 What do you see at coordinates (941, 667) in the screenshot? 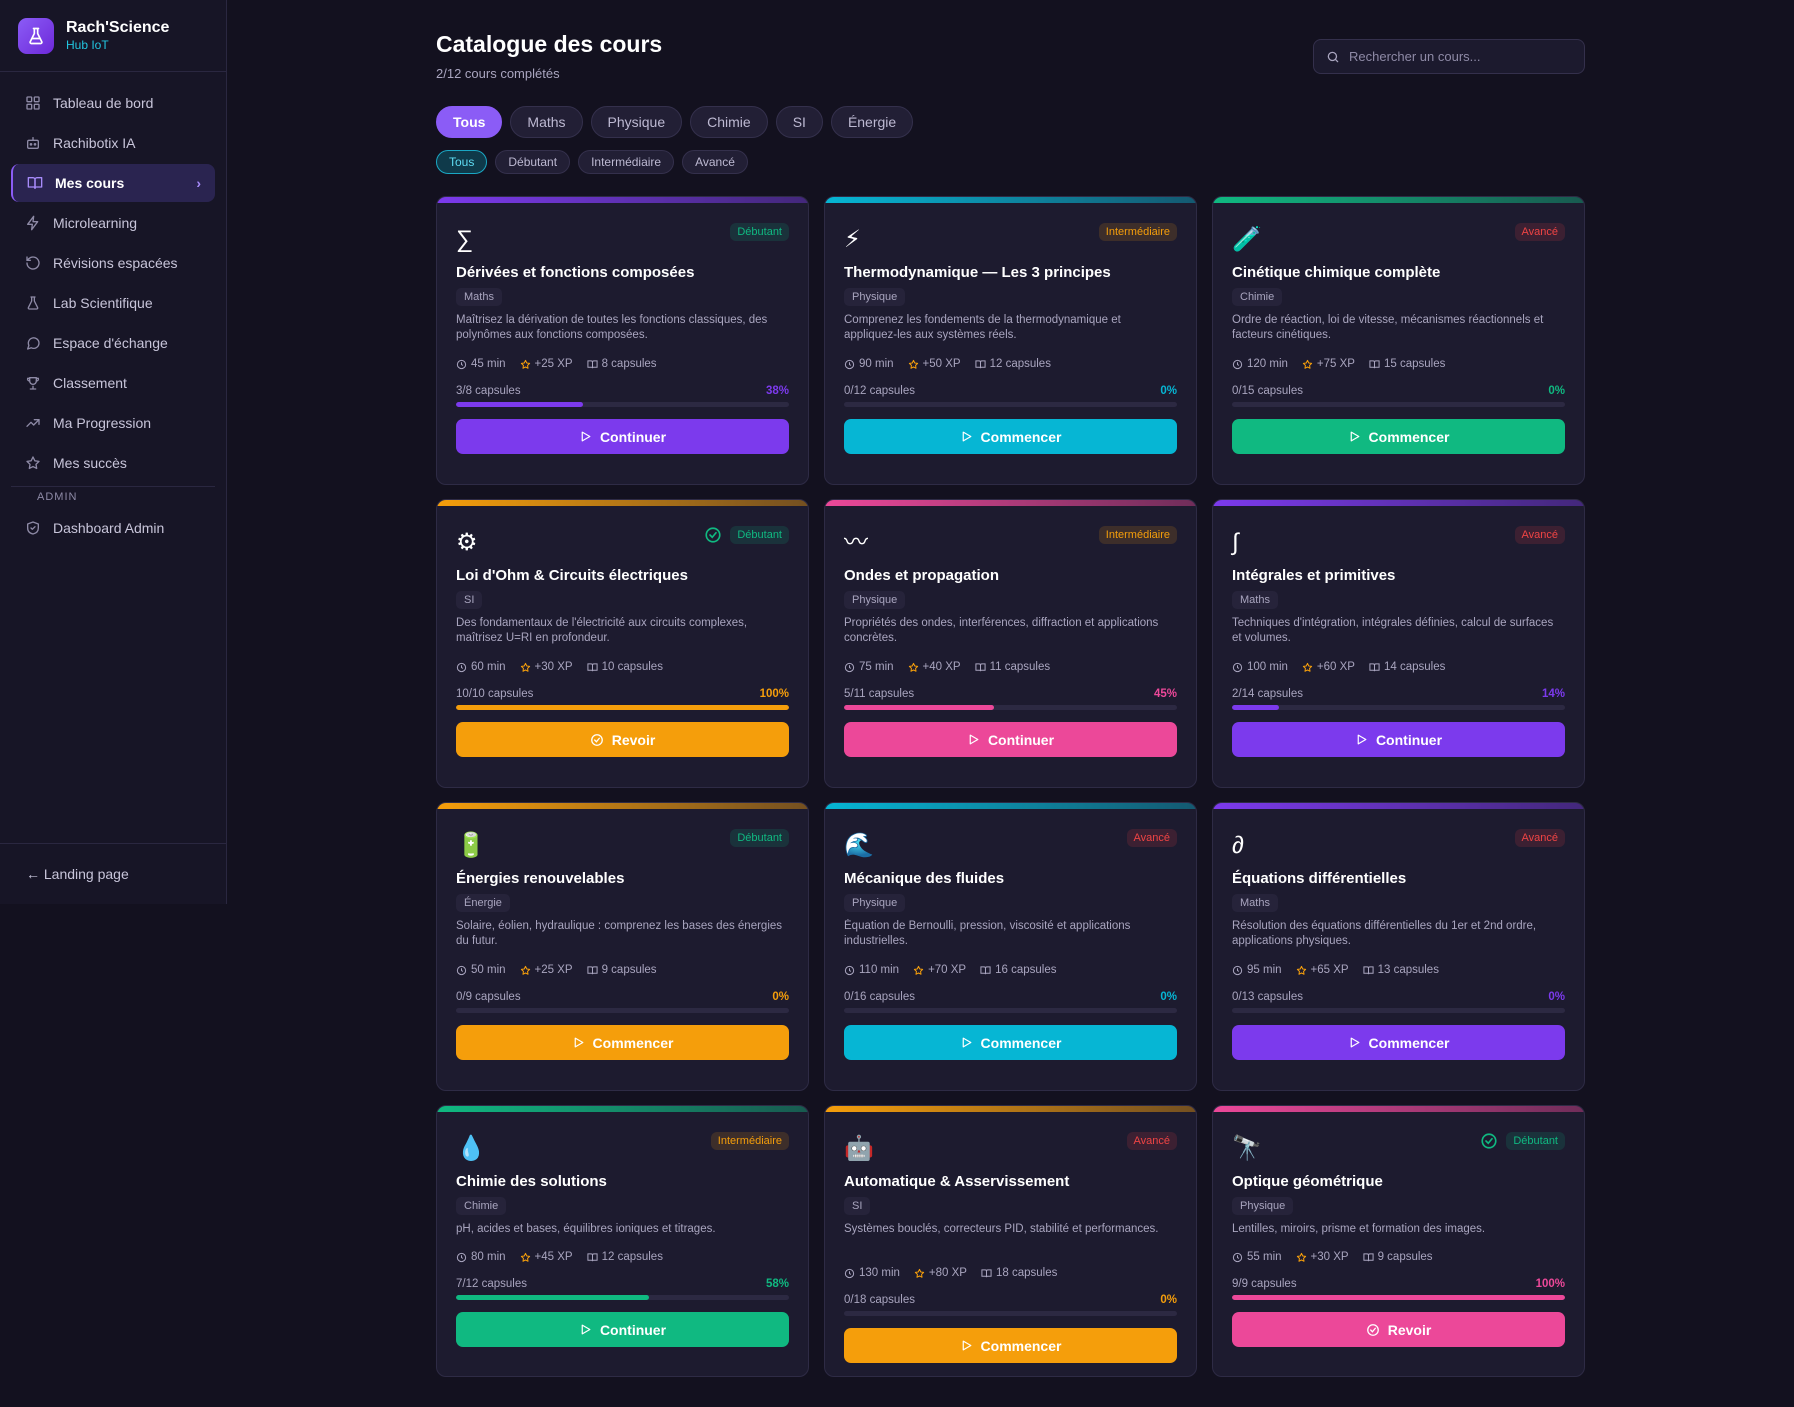
I see `xp: +40 XP` at bounding box center [941, 667].